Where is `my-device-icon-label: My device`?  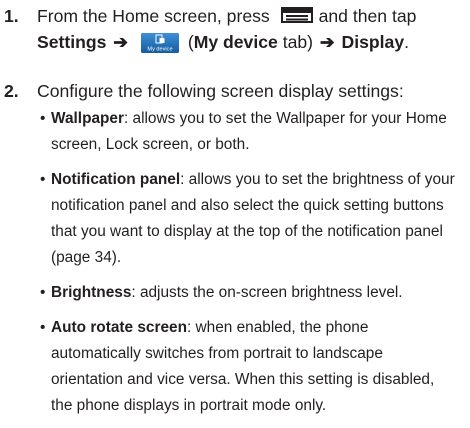 my-device-icon-label: My device is located at coordinates (159, 50).